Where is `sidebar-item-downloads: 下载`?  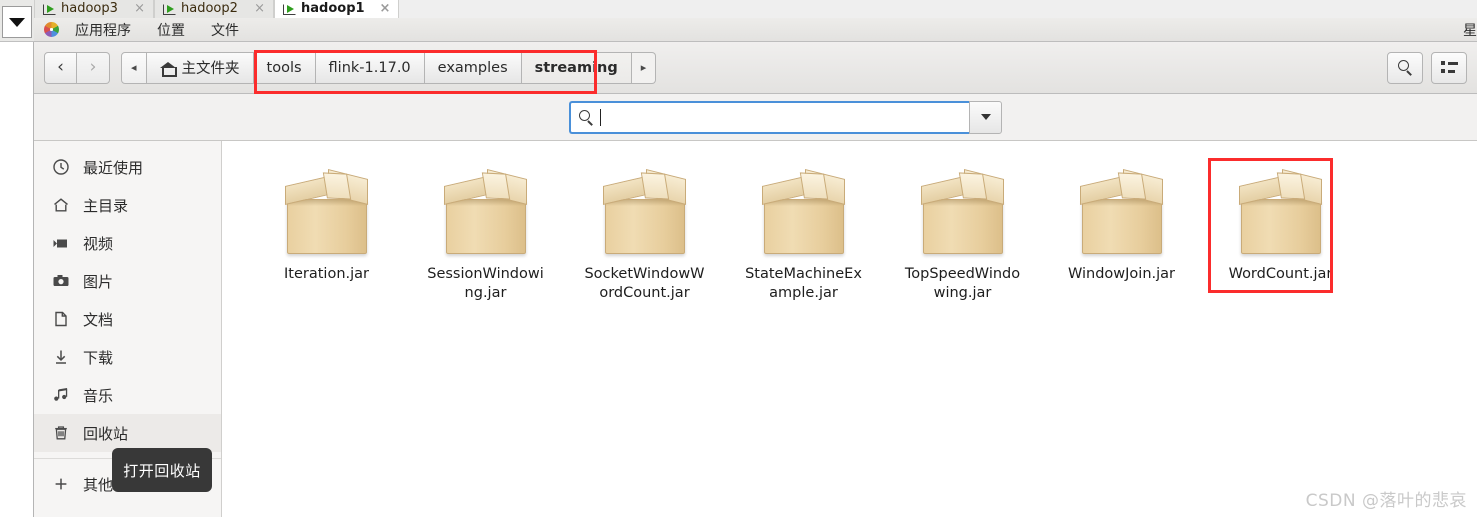 sidebar-item-downloads: 下载 is located at coordinates (127, 357).